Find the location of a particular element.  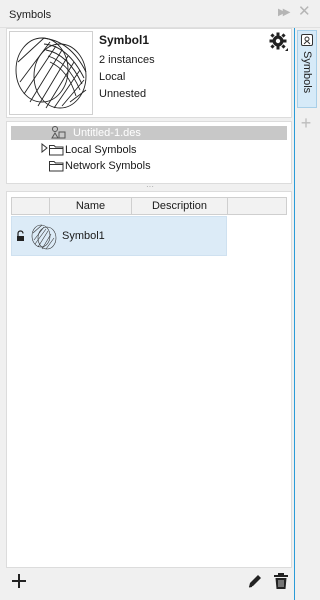

tree-item-document: Untitled-1.des is located at coordinates (149, 133).